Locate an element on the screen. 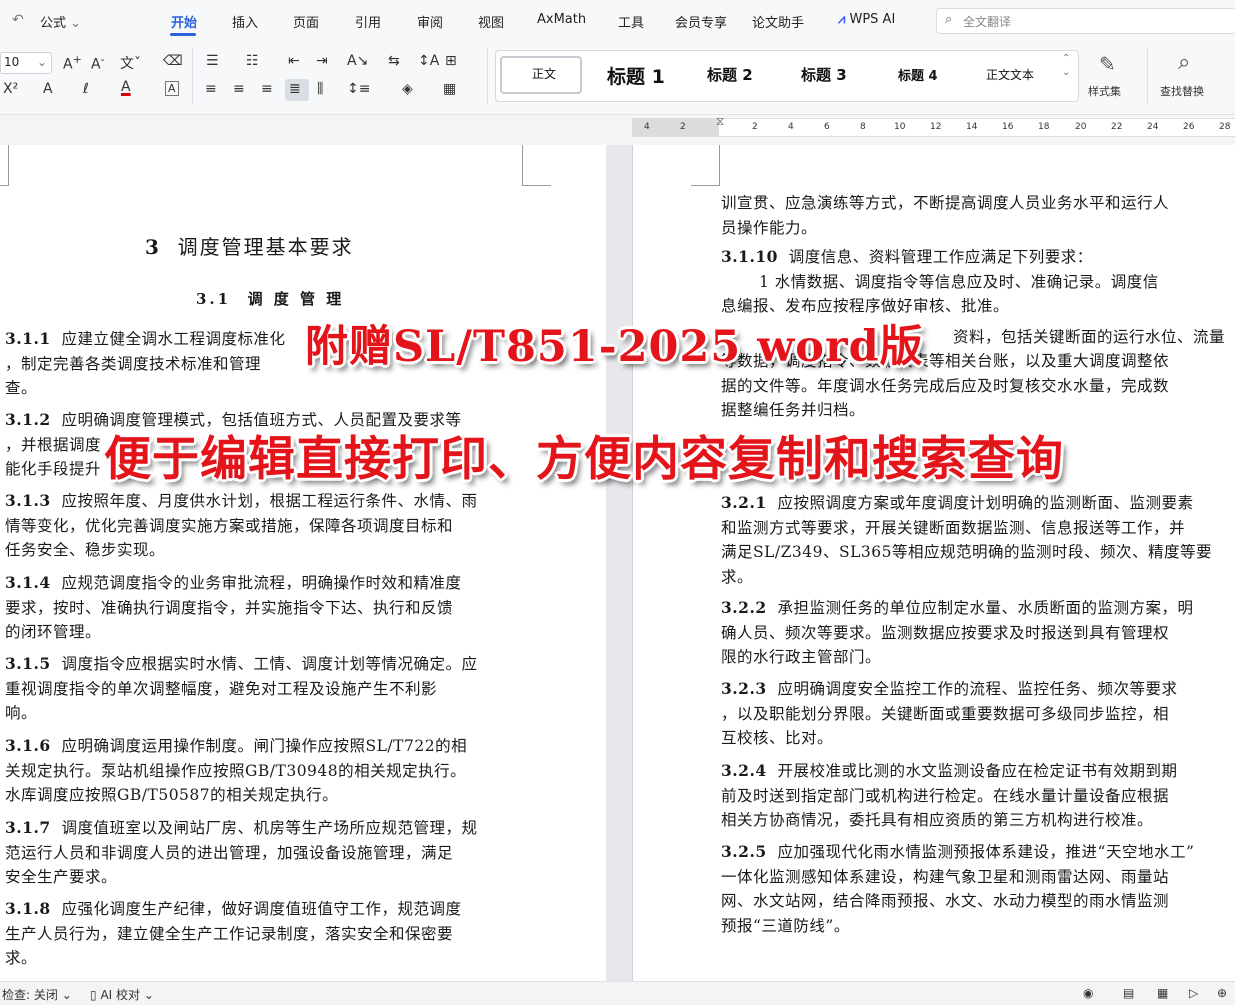 This screenshot has height=1005, width=1235. find-replace-label: 查找替换 is located at coordinates (1182, 91).